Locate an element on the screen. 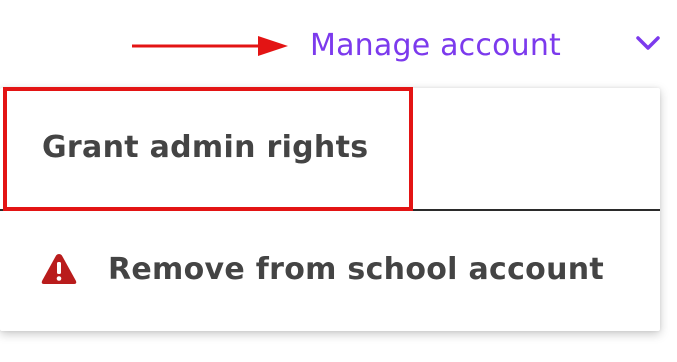 This screenshot has height=362, width=677. manage-account-dropdown-toggle: Manage account is located at coordinates (482, 46).